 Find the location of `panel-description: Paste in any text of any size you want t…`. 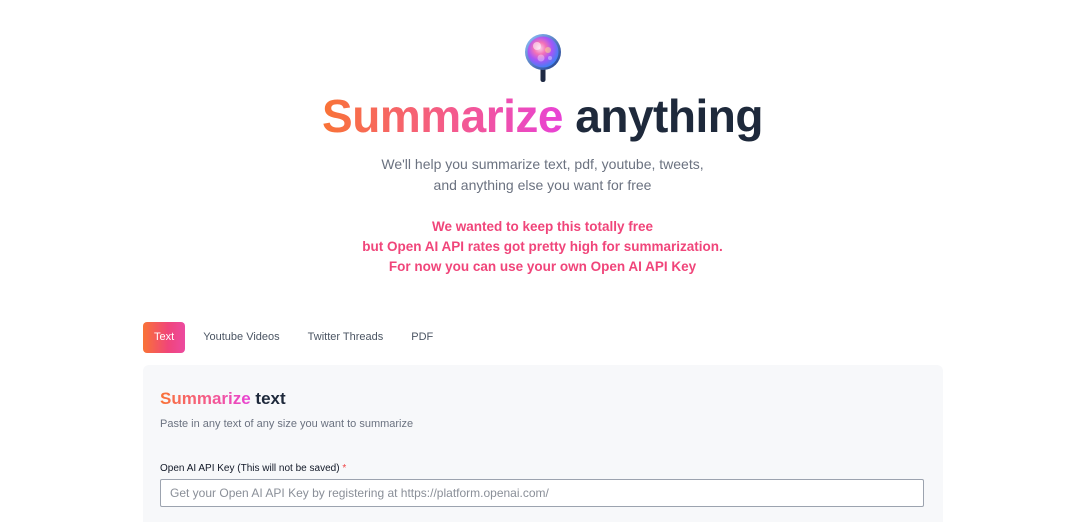

panel-description: Paste in any text of any size you want t… is located at coordinates (287, 424).